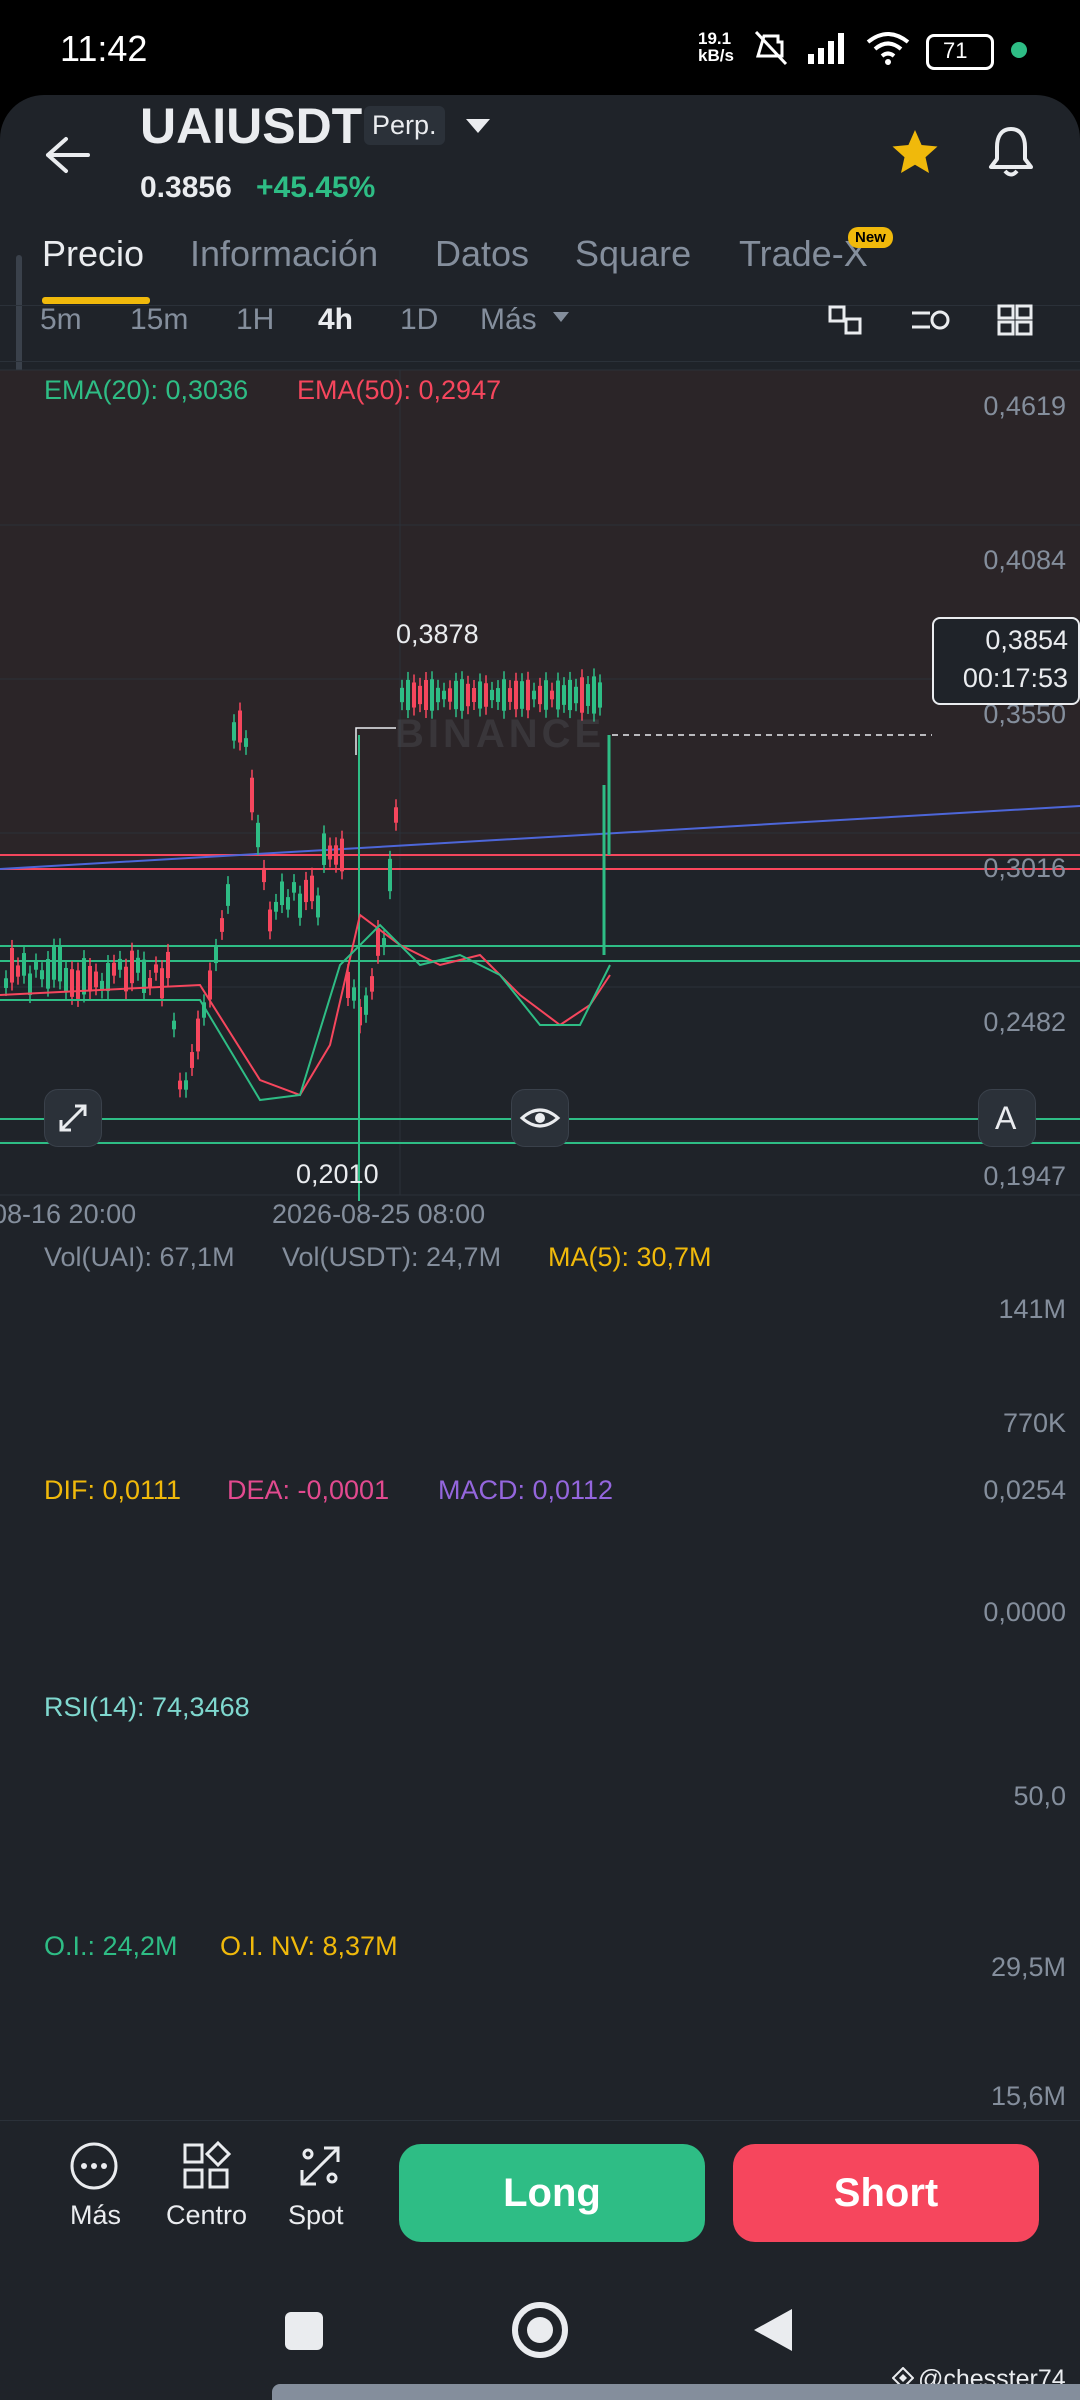 Image resolution: width=1080 pixels, height=2400 pixels. Describe the element at coordinates (540, 2120) in the screenshot. I see `divider` at that location.